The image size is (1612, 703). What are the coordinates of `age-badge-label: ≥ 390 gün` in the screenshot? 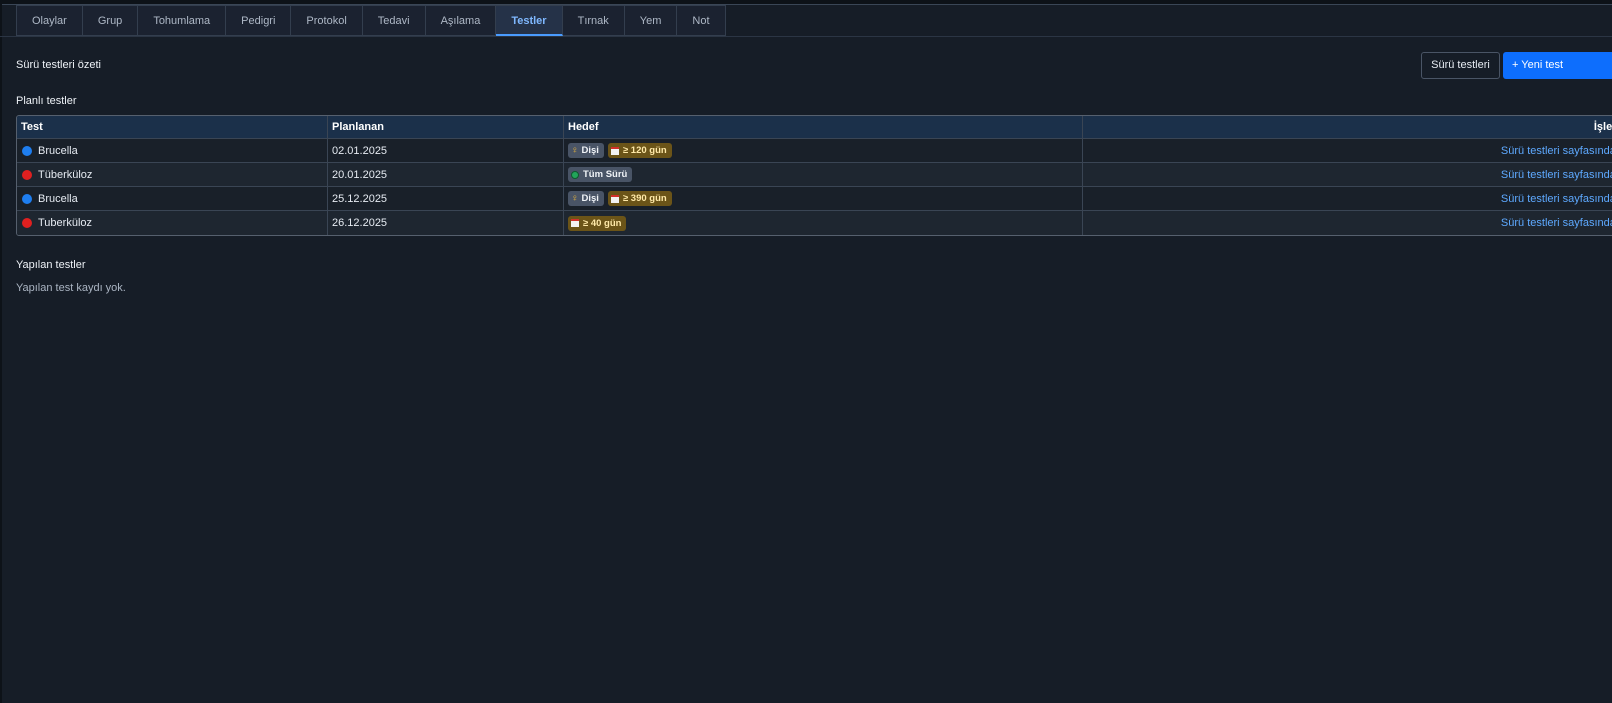 It's located at (644, 198).